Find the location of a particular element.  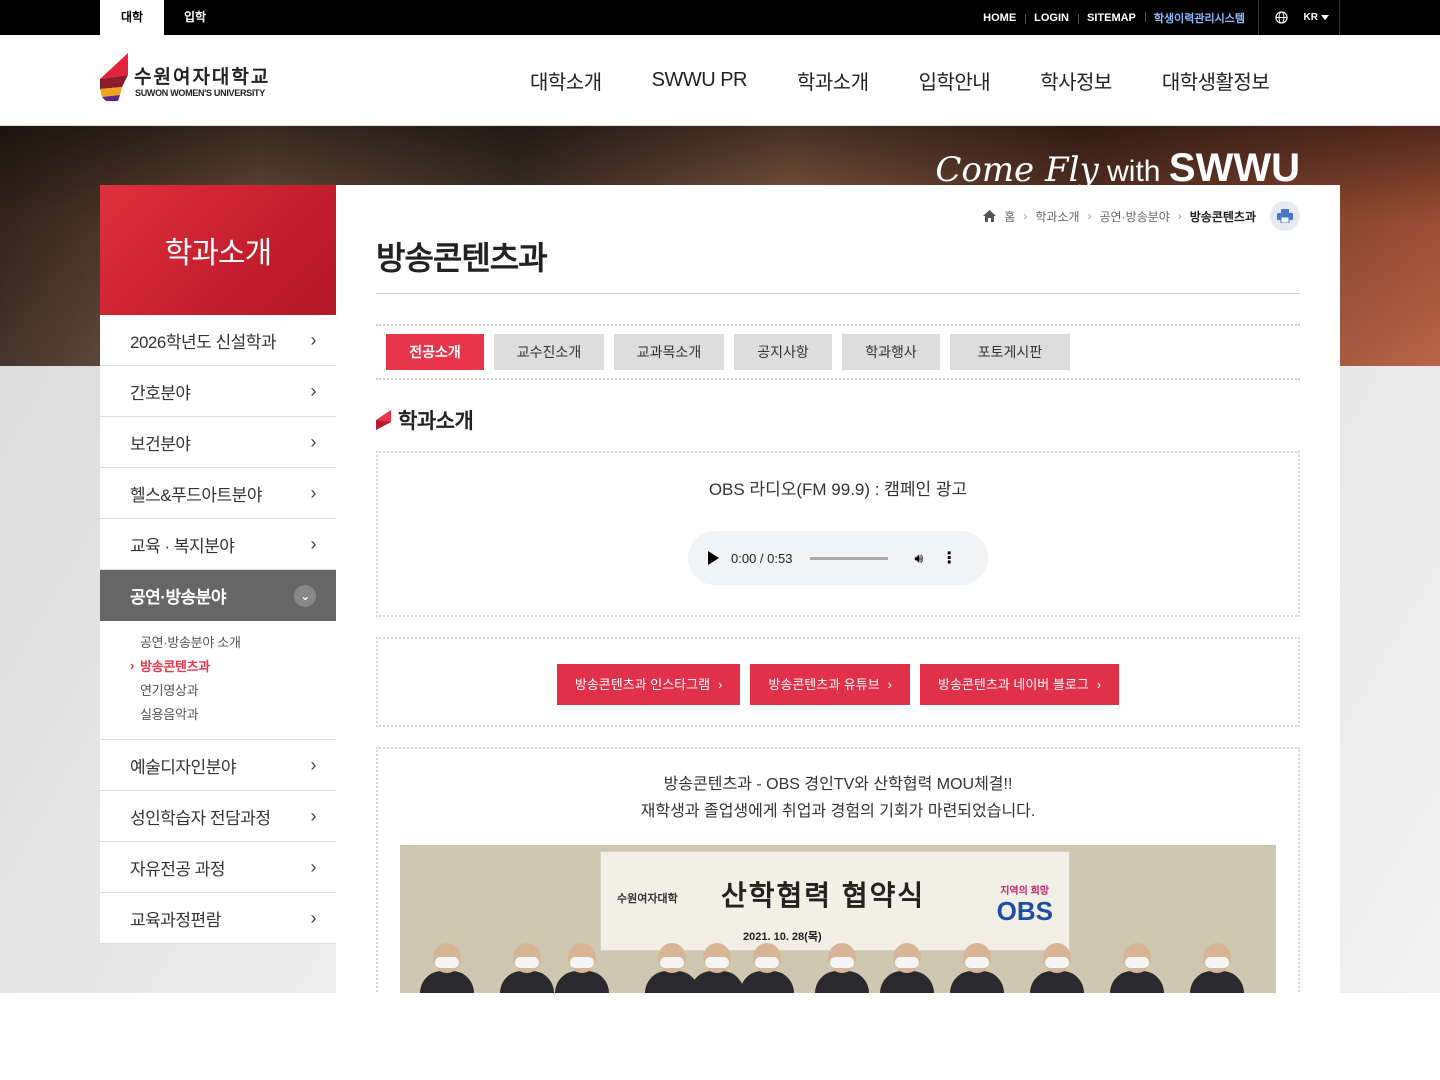

group-of-people is located at coordinates (838, 964).